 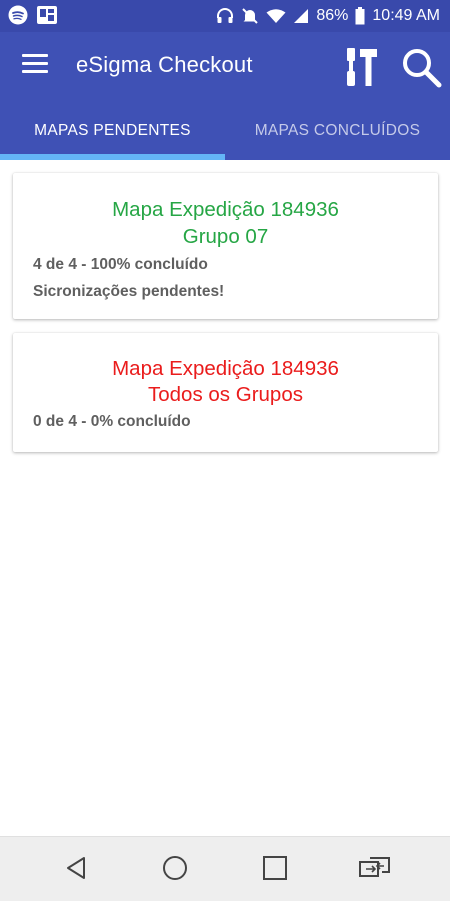 What do you see at coordinates (112, 157) in the screenshot?
I see `tab-indicator` at bounding box center [112, 157].